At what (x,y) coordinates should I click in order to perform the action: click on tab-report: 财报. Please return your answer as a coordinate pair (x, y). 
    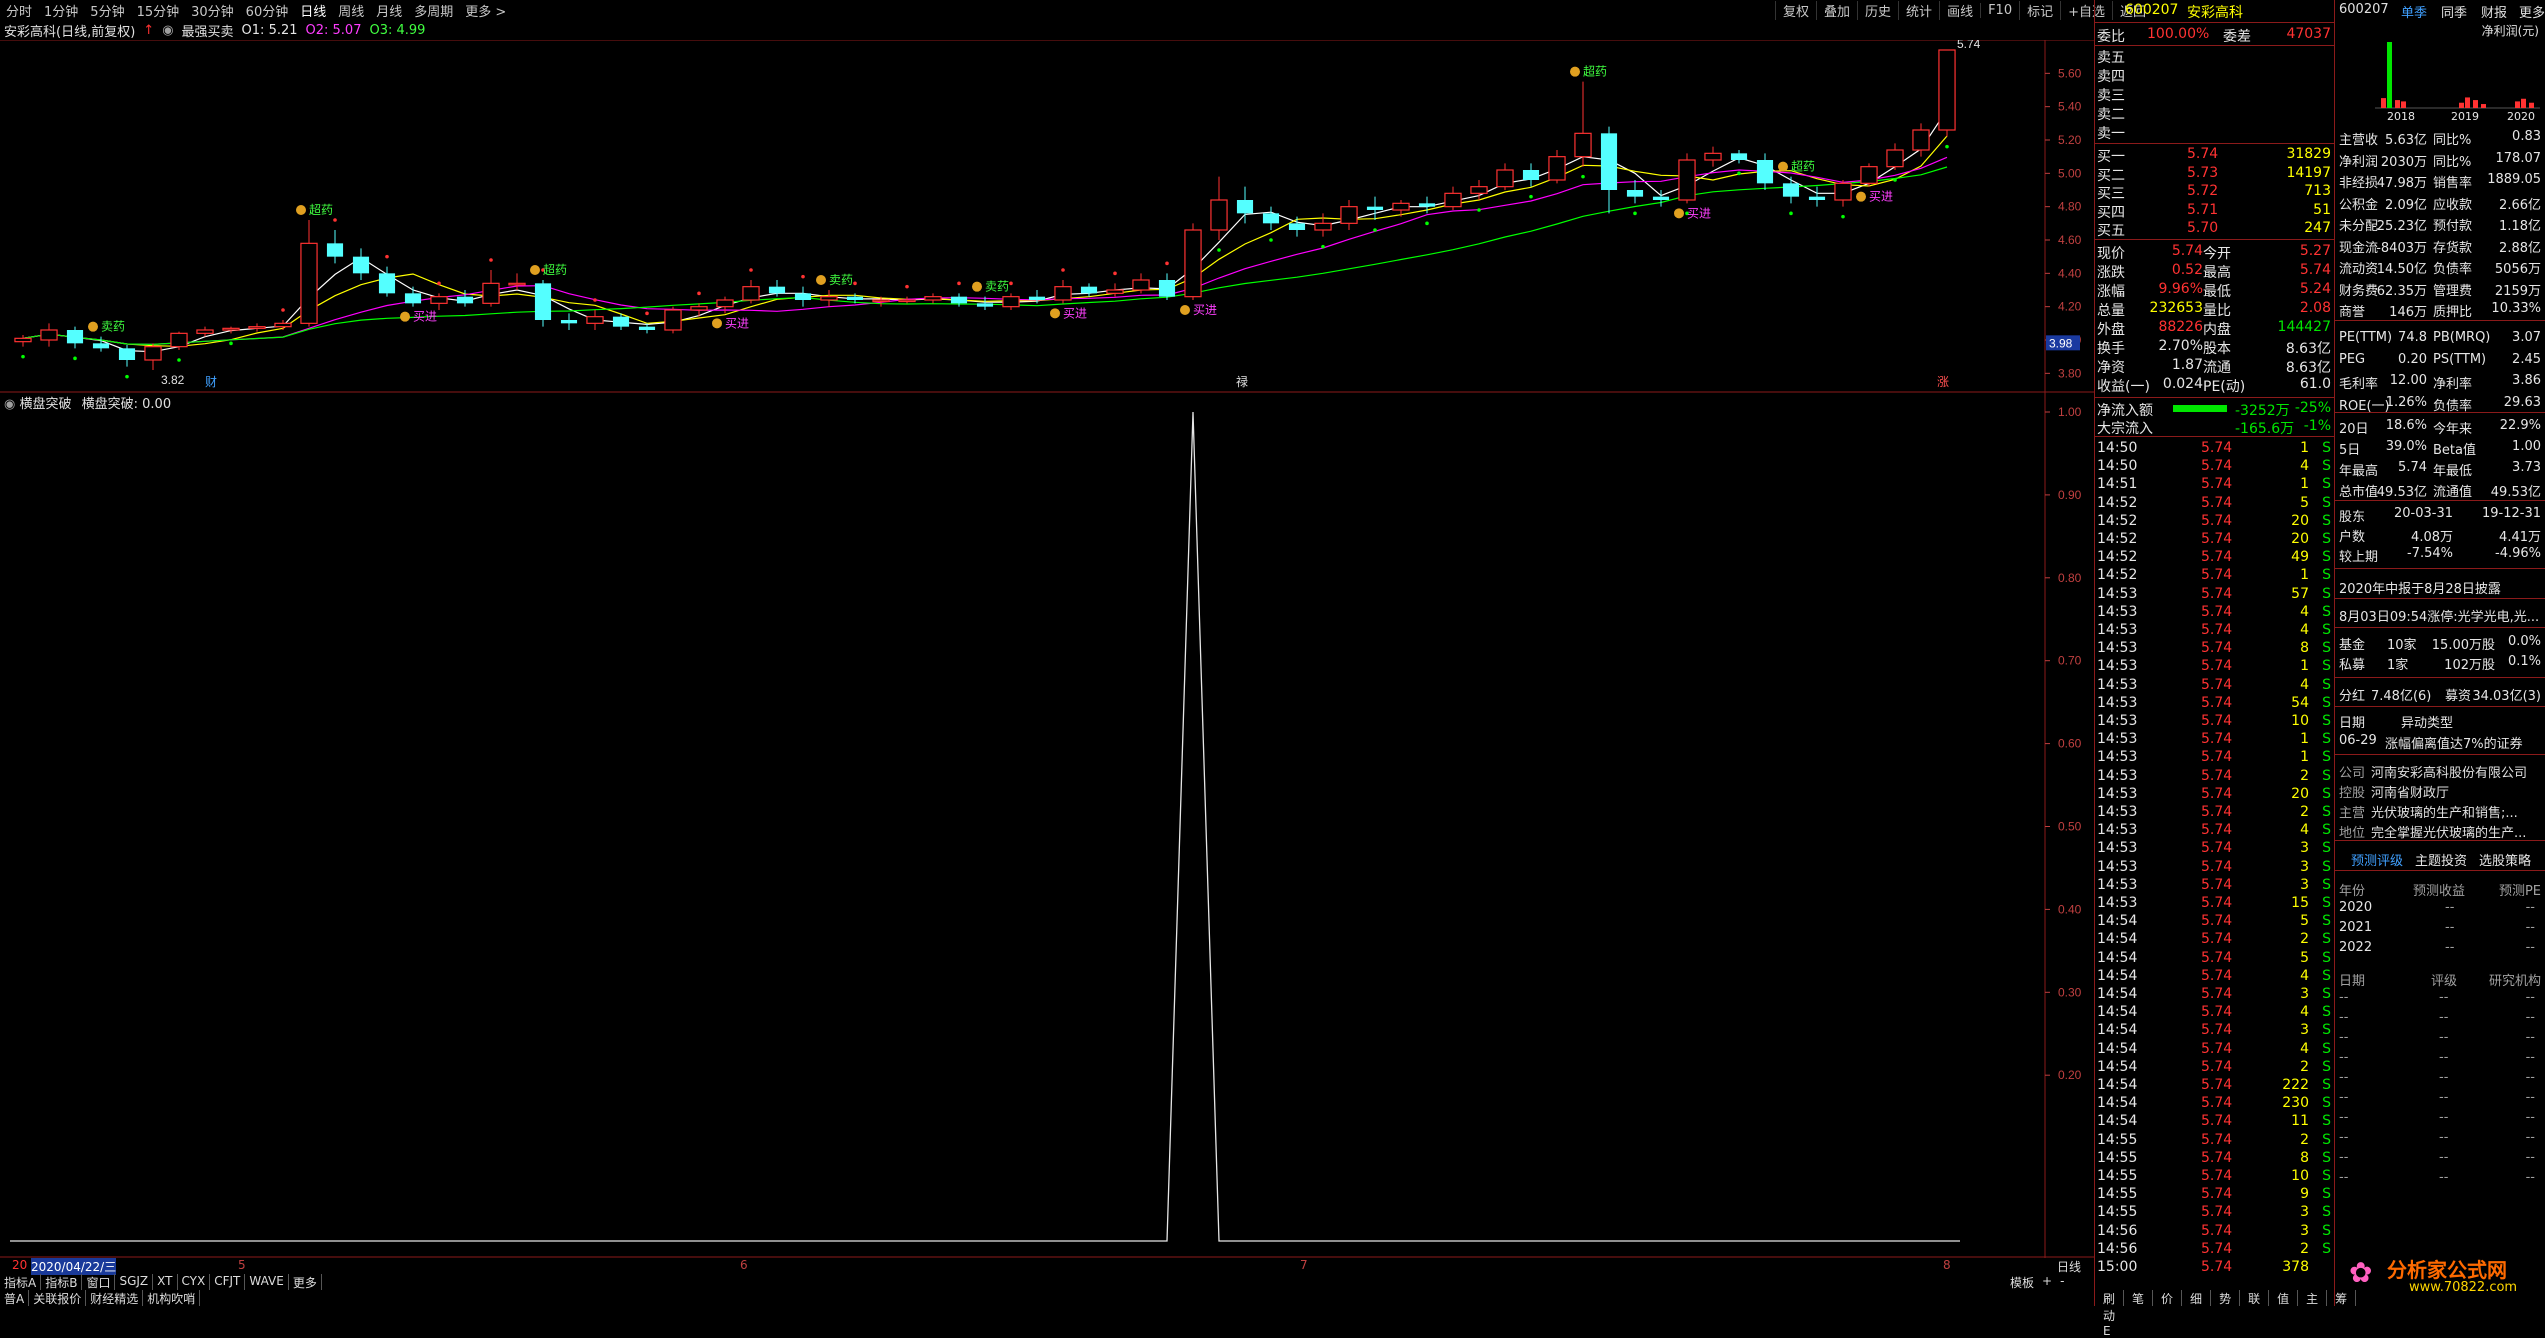
    Looking at the image, I should click on (2494, 11).